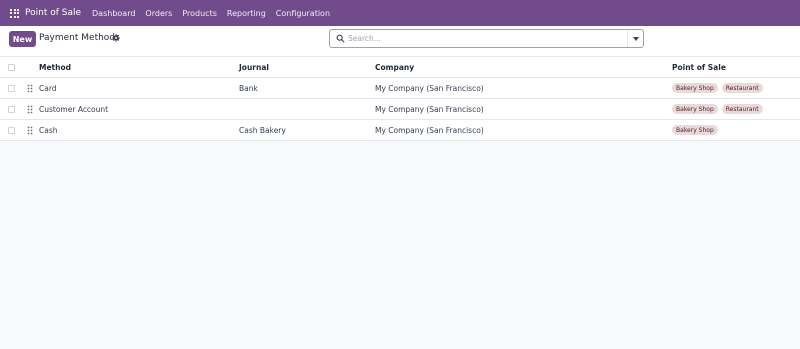  Describe the element at coordinates (14, 13) in the screenshot. I see `apps-grid-icon` at that location.